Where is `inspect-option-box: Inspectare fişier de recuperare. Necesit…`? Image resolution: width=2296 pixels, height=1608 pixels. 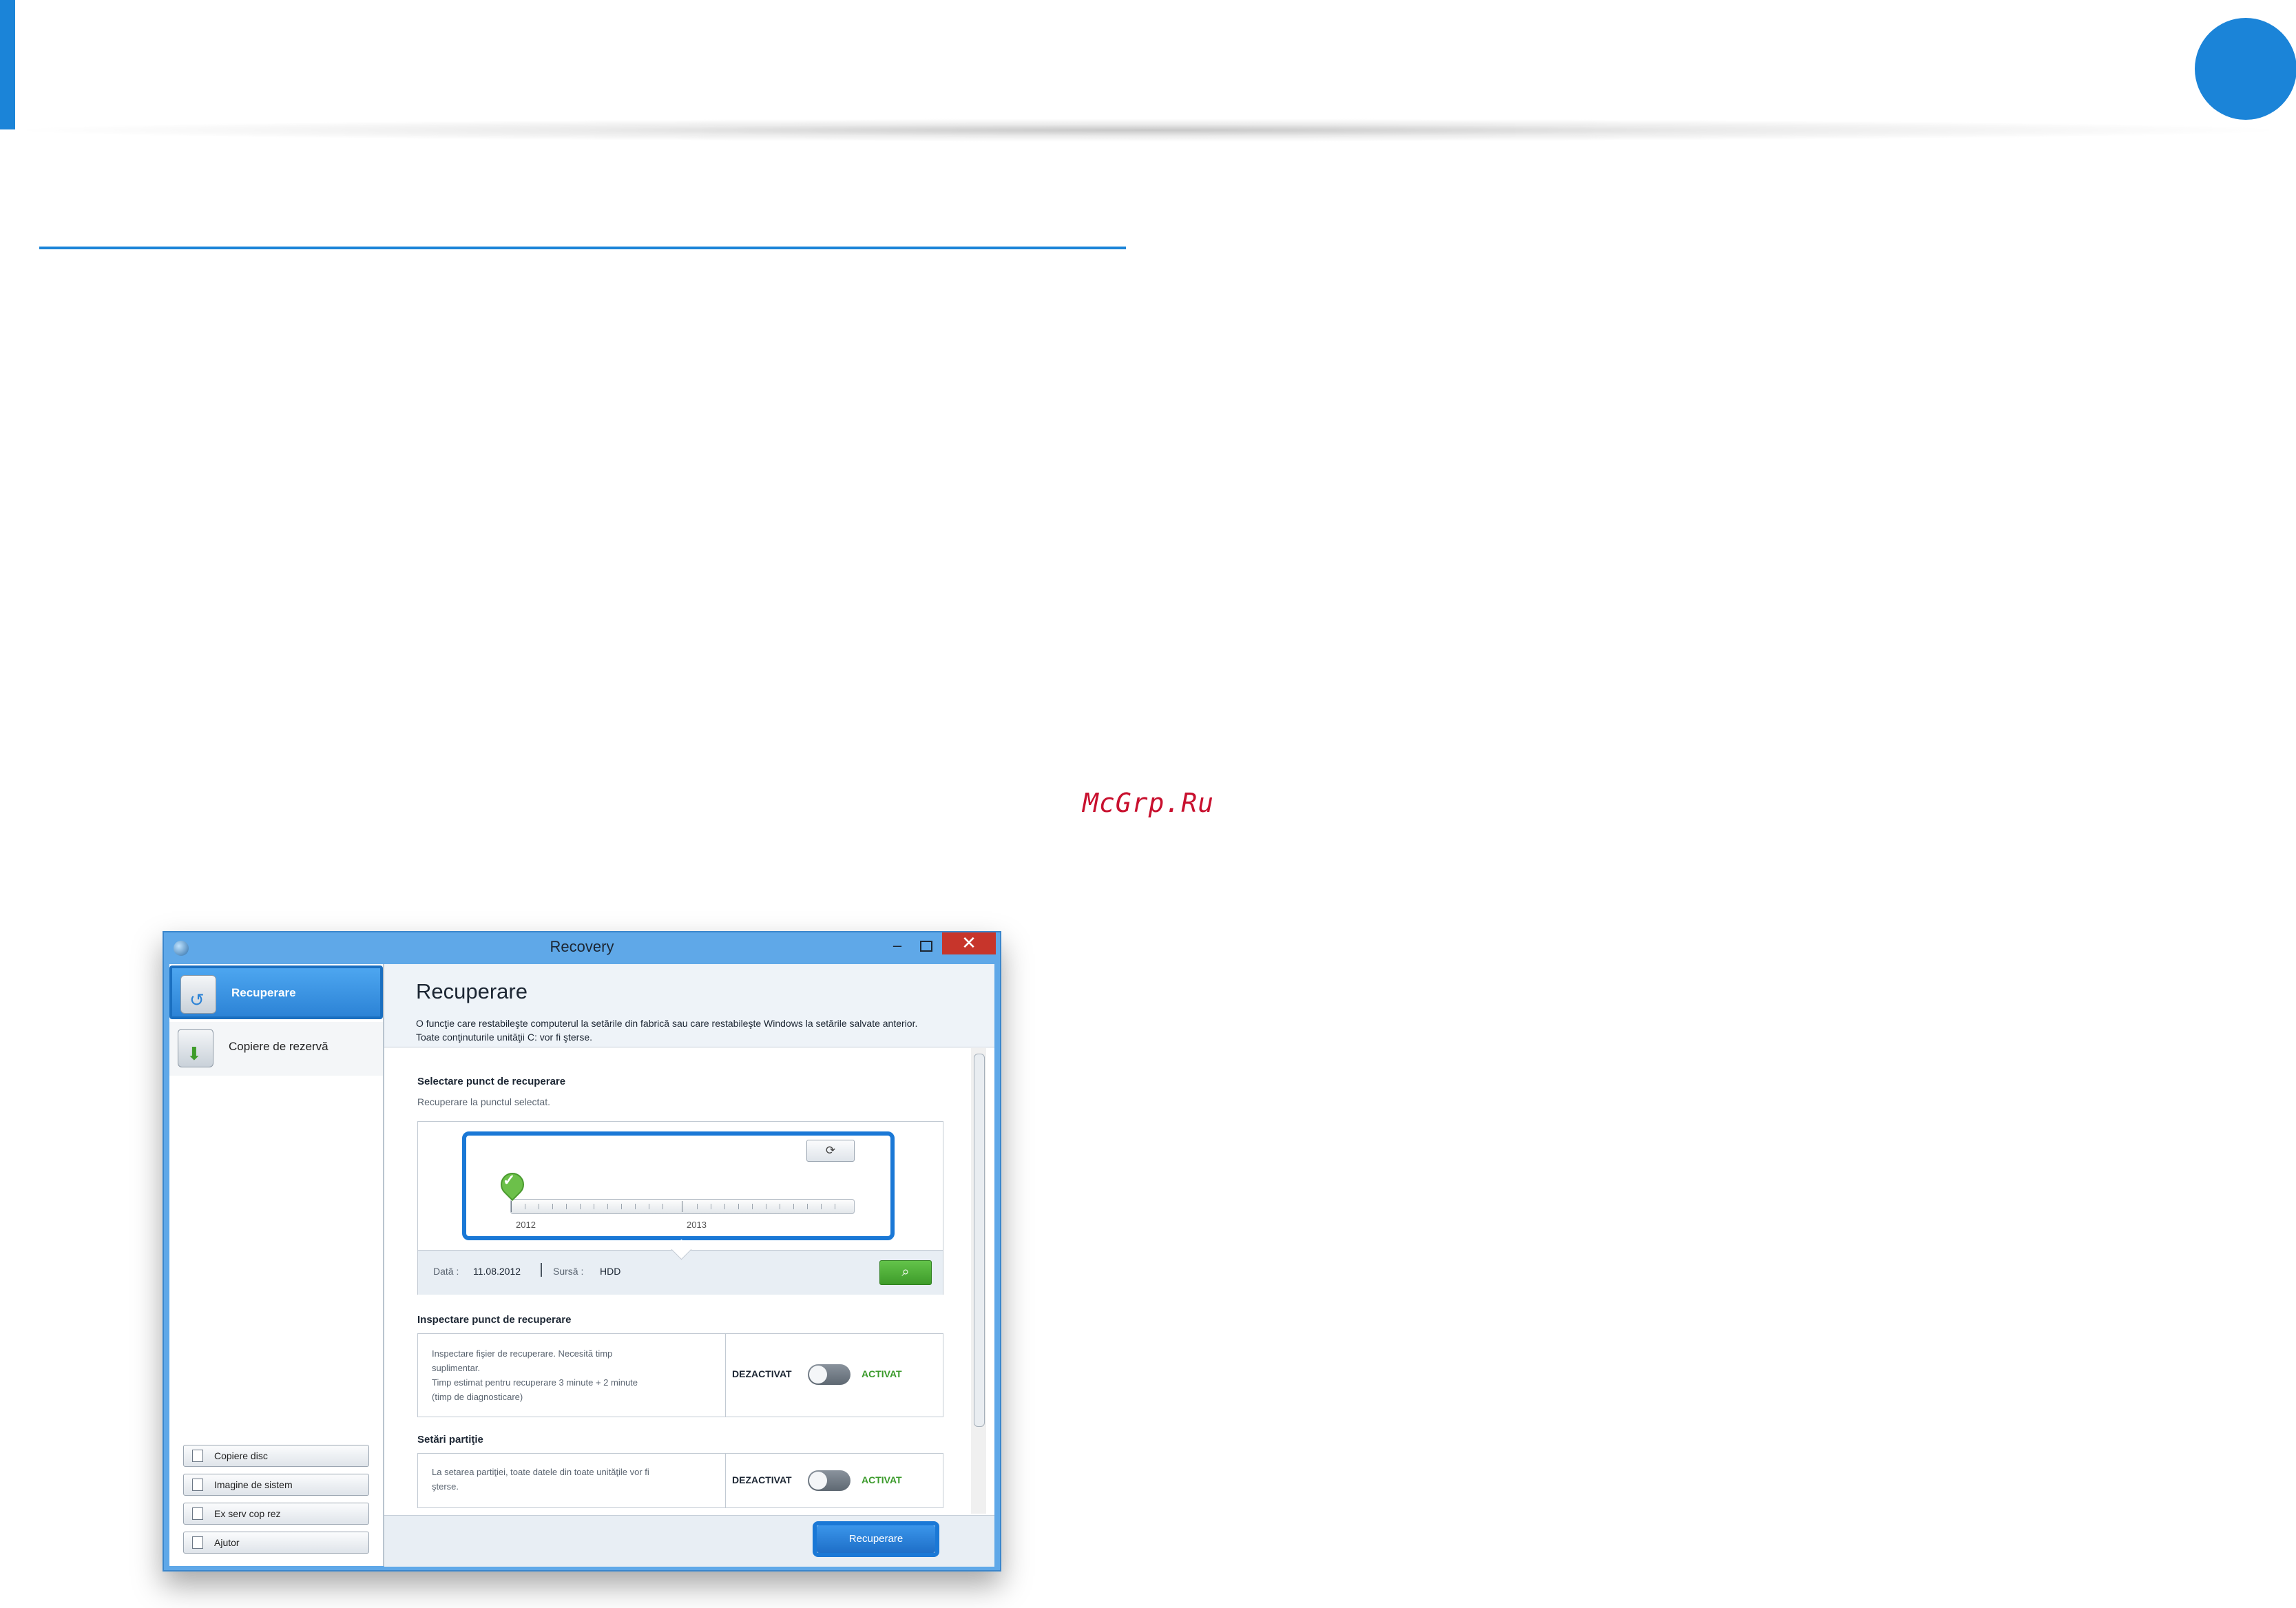 inspect-option-box: Inspectare fişier de recuperare. Necesit… is located at coordinates (680, 1375).